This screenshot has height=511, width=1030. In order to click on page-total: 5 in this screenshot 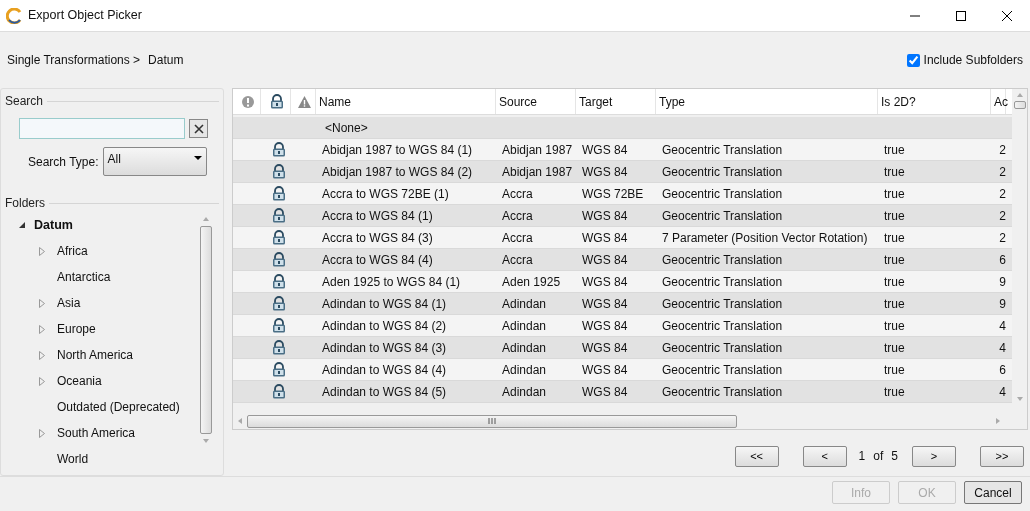, I will do `click(894, 456)`.